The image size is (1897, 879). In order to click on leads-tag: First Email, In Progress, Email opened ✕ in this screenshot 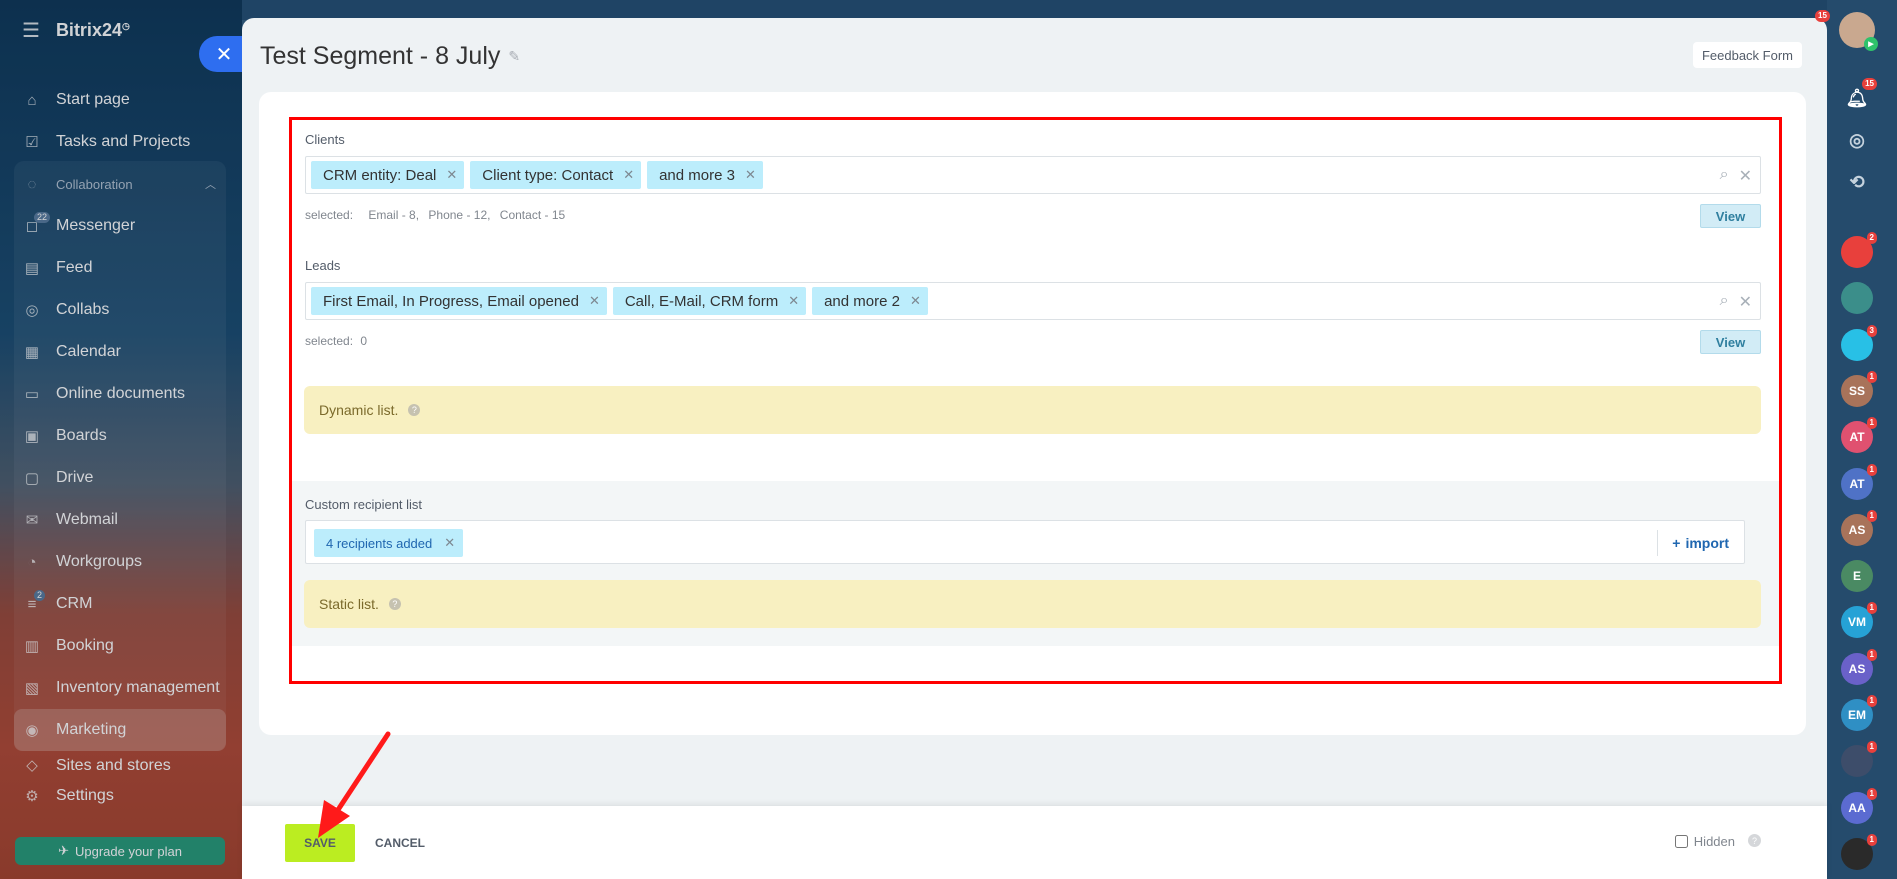, I will do `click(459, 301)`.